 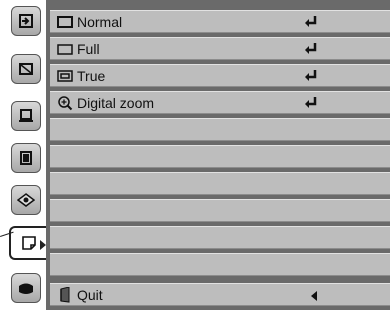 I want to click on magnifier-icon, so click(x=65, y=102).